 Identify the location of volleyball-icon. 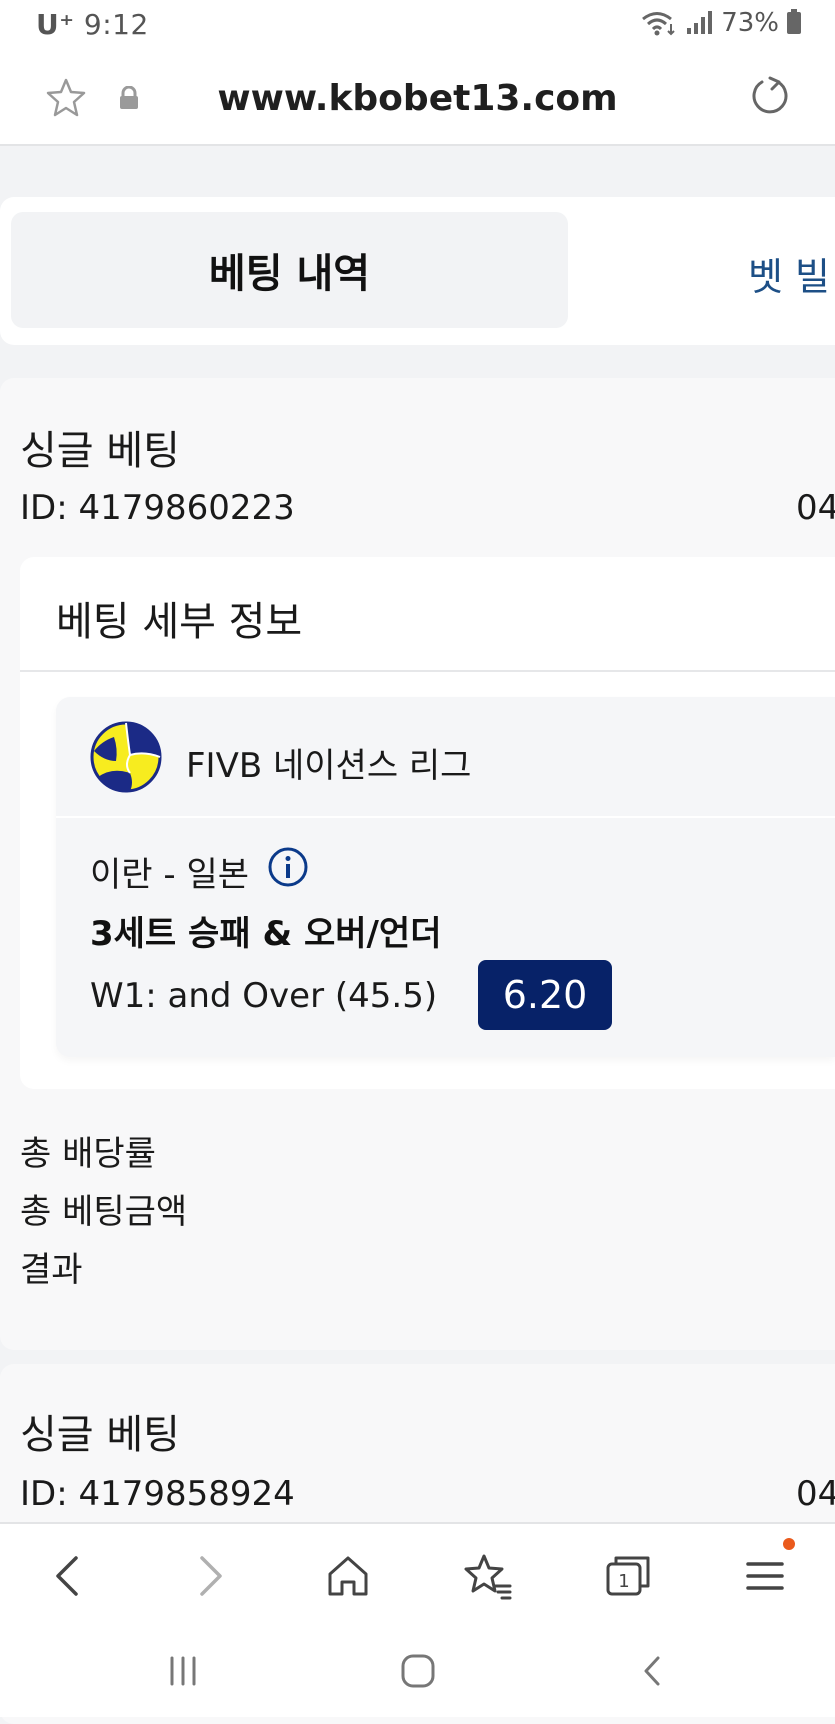
(126, 757).